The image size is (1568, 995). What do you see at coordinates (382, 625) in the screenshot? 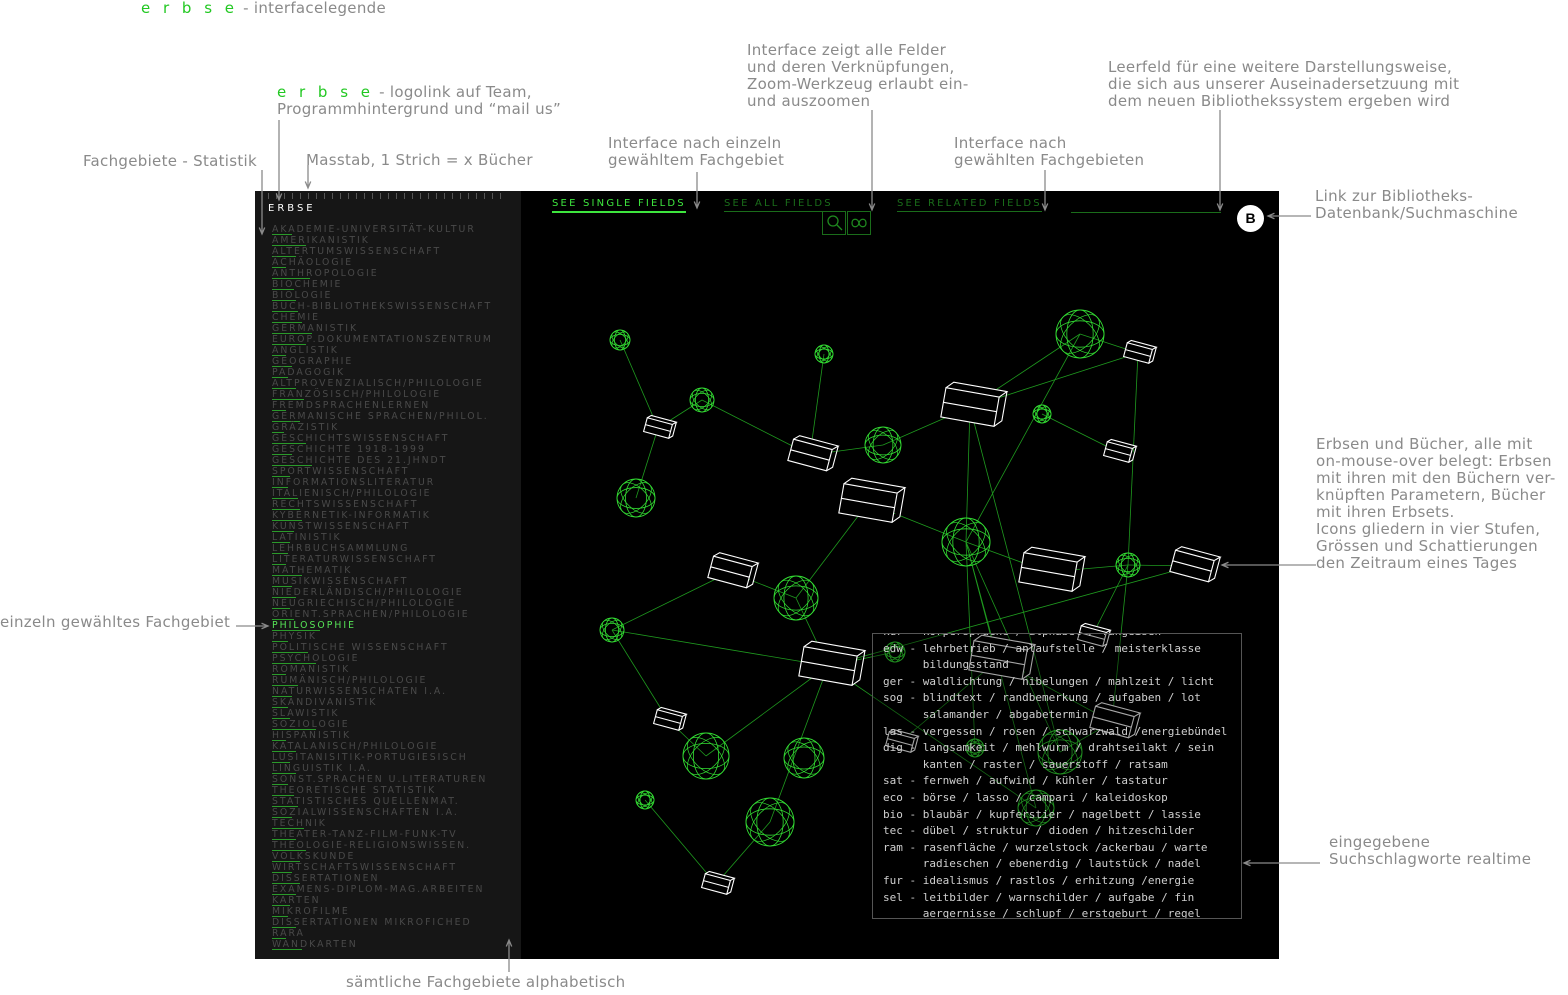
I see `field-item: PHILOSOPHIE` at bounding box center [382, 625].